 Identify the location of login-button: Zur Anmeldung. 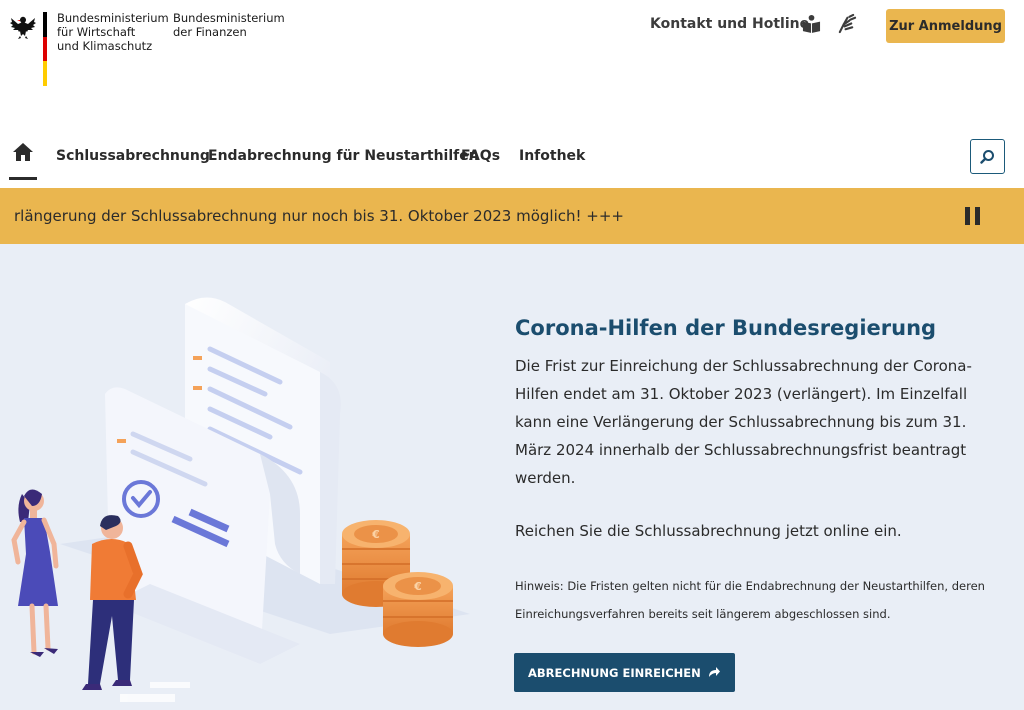
(945, 26).